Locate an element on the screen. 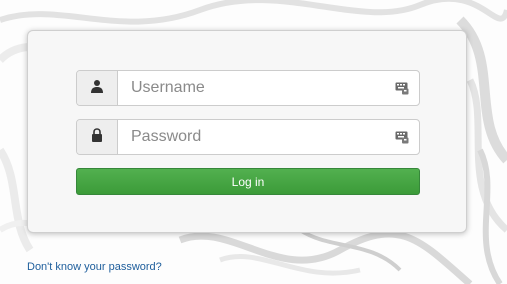 This screenshot has height=284, width=507. login-button: Log in is located at coordinates (248, 181).